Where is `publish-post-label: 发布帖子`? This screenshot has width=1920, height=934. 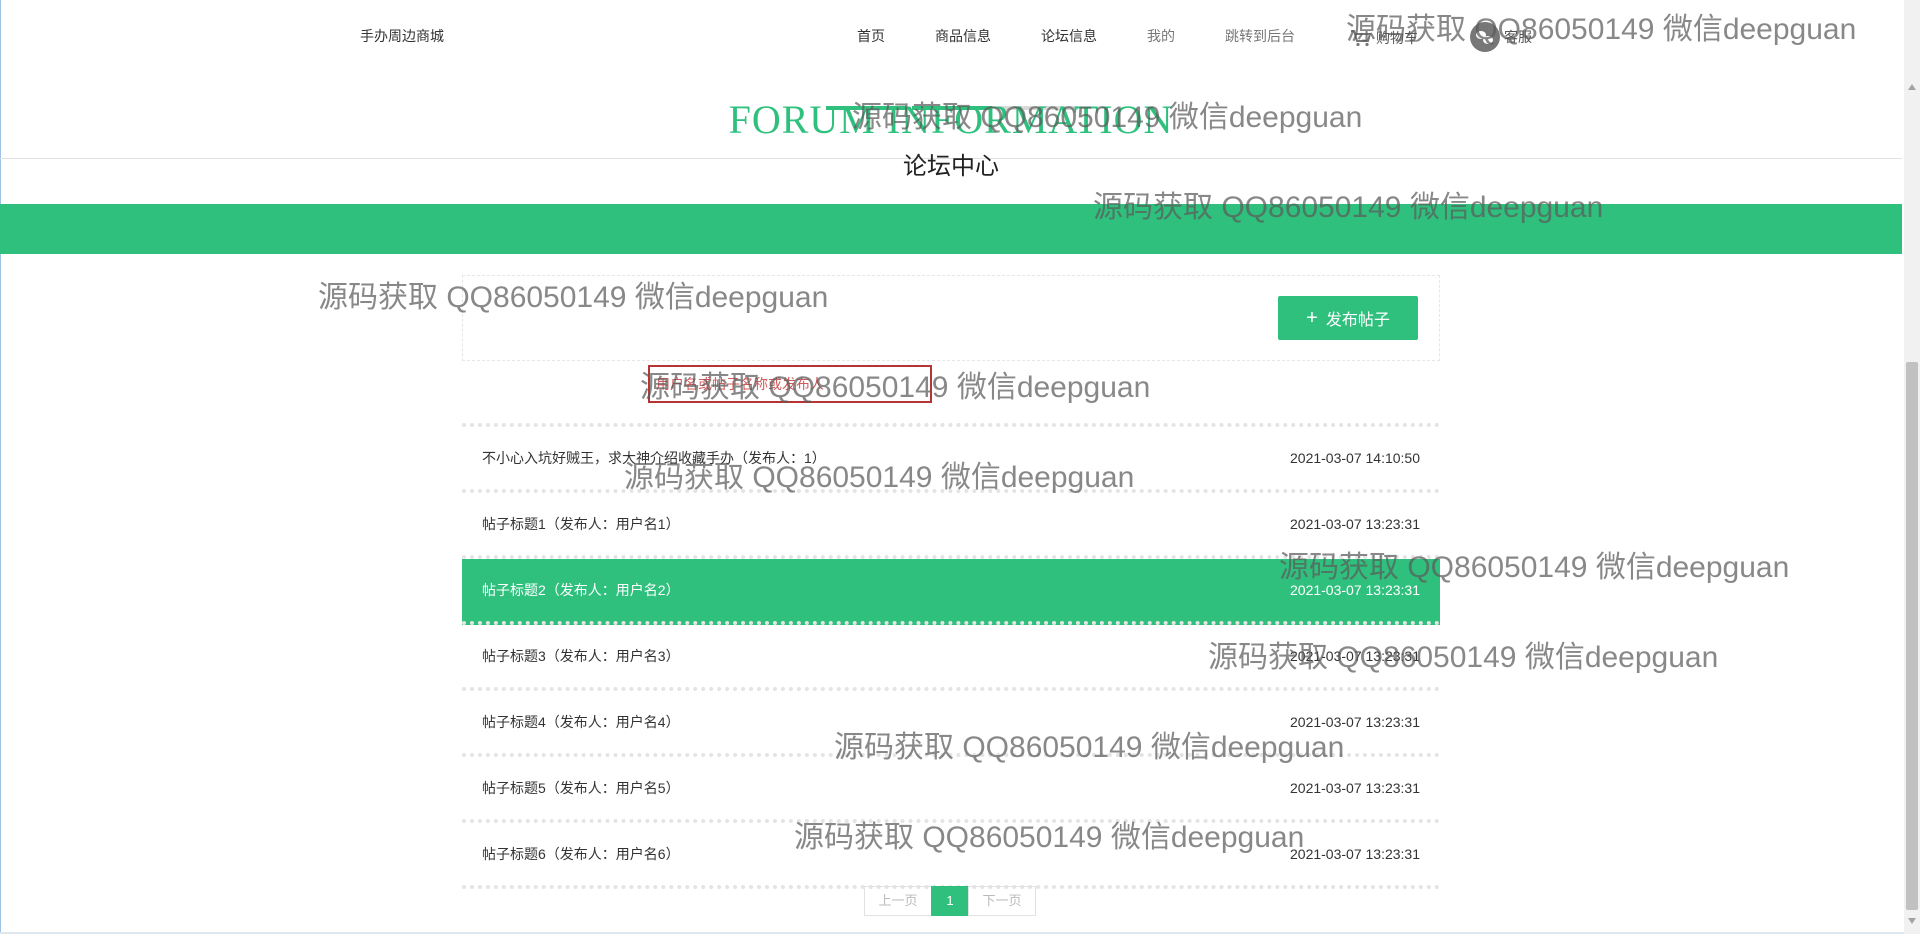 publish-post-label: 发布帖子 is located at coordinates (1357, 320).